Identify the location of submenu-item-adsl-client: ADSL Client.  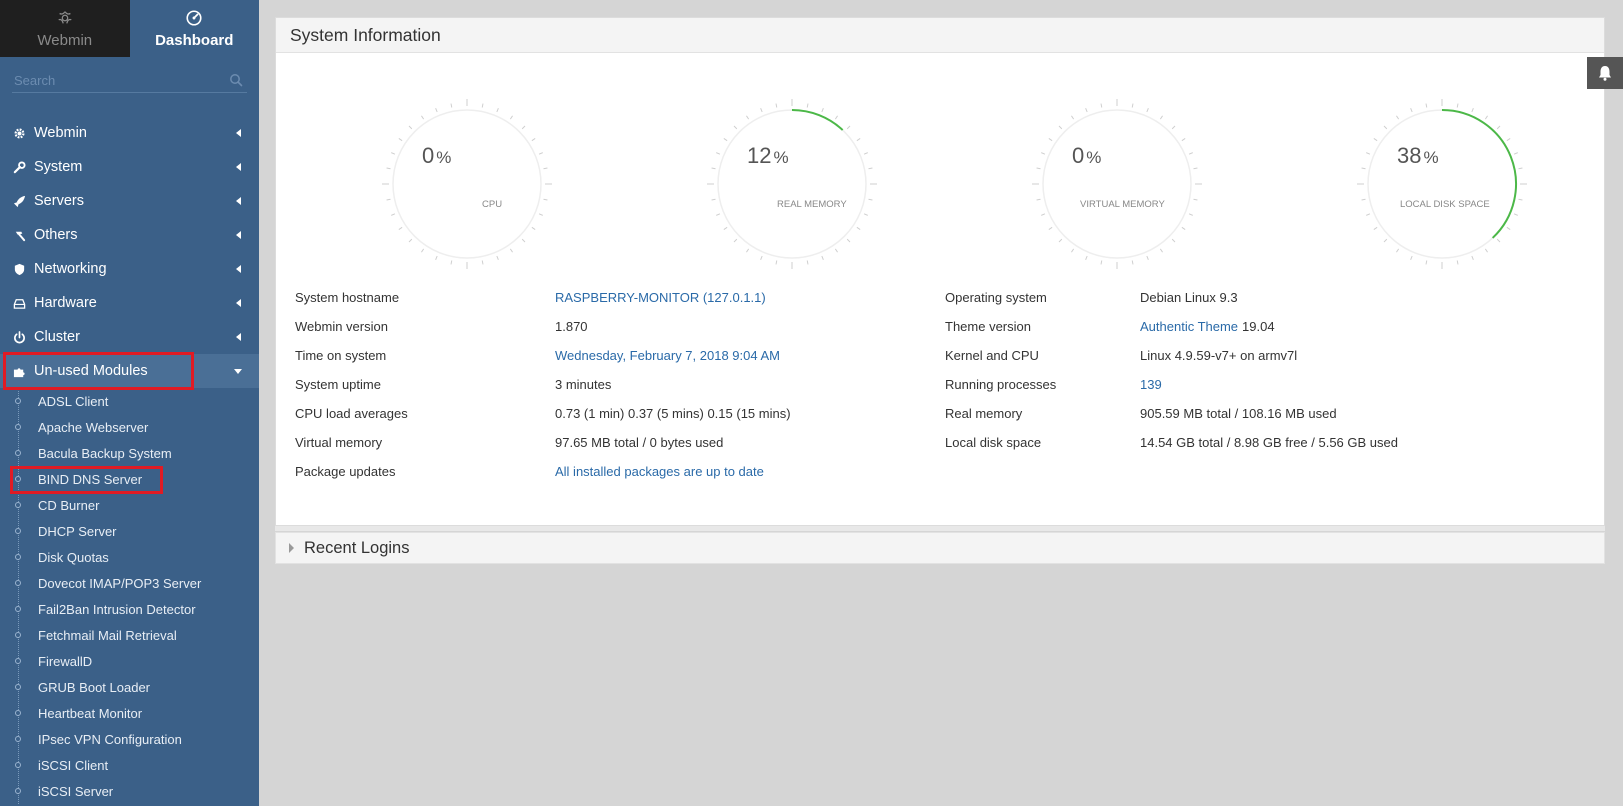
(129, 401).